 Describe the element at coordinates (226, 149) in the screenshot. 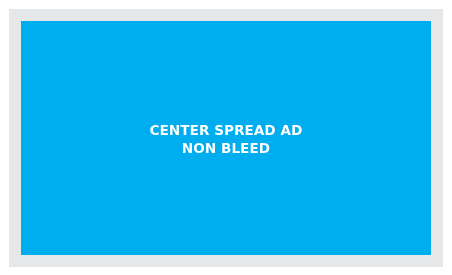

I see `ad-label-line-2: NON BLEED` at that location.